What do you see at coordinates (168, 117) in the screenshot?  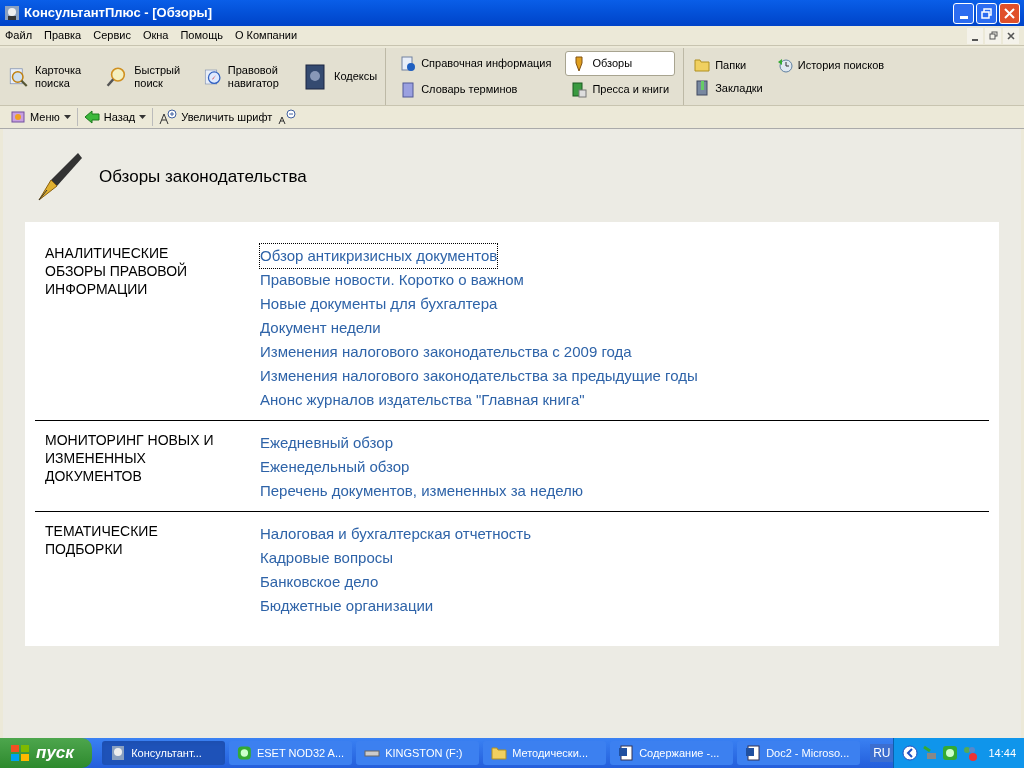 I see `font-plus-icon` at bounding box center [168, 117].